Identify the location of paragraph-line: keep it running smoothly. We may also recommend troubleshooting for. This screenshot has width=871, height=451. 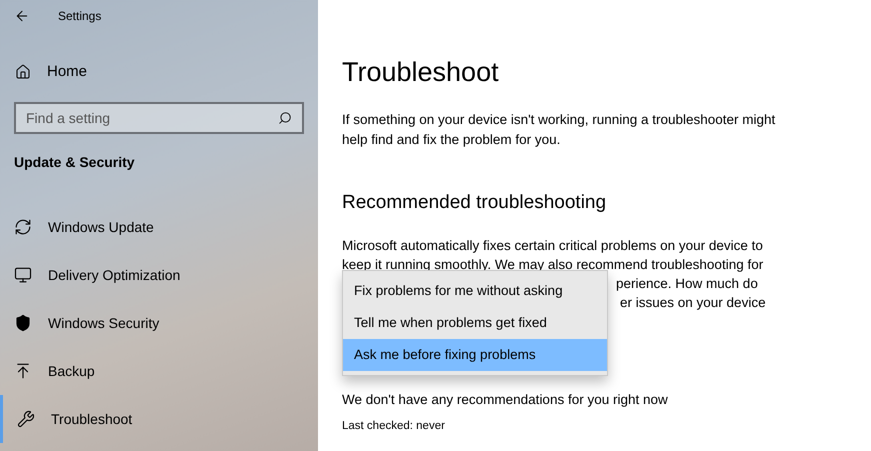
(553, 265).